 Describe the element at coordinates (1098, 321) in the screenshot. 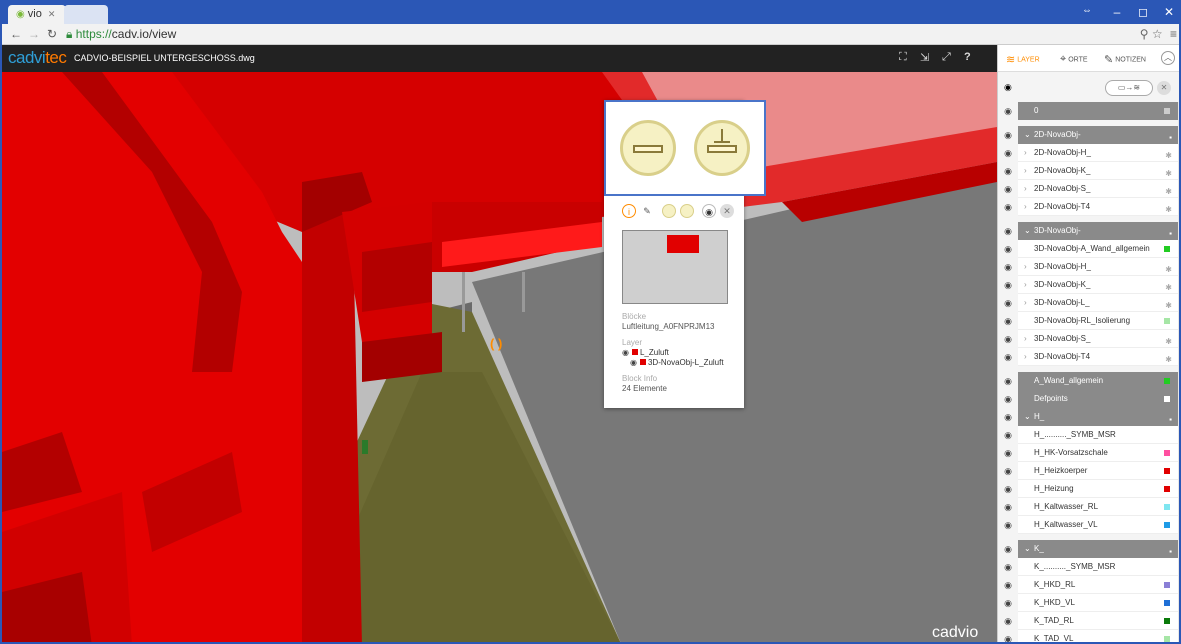

I see `layer-row-label: 3D-NovaObj-RL_Isolierung` at that location.